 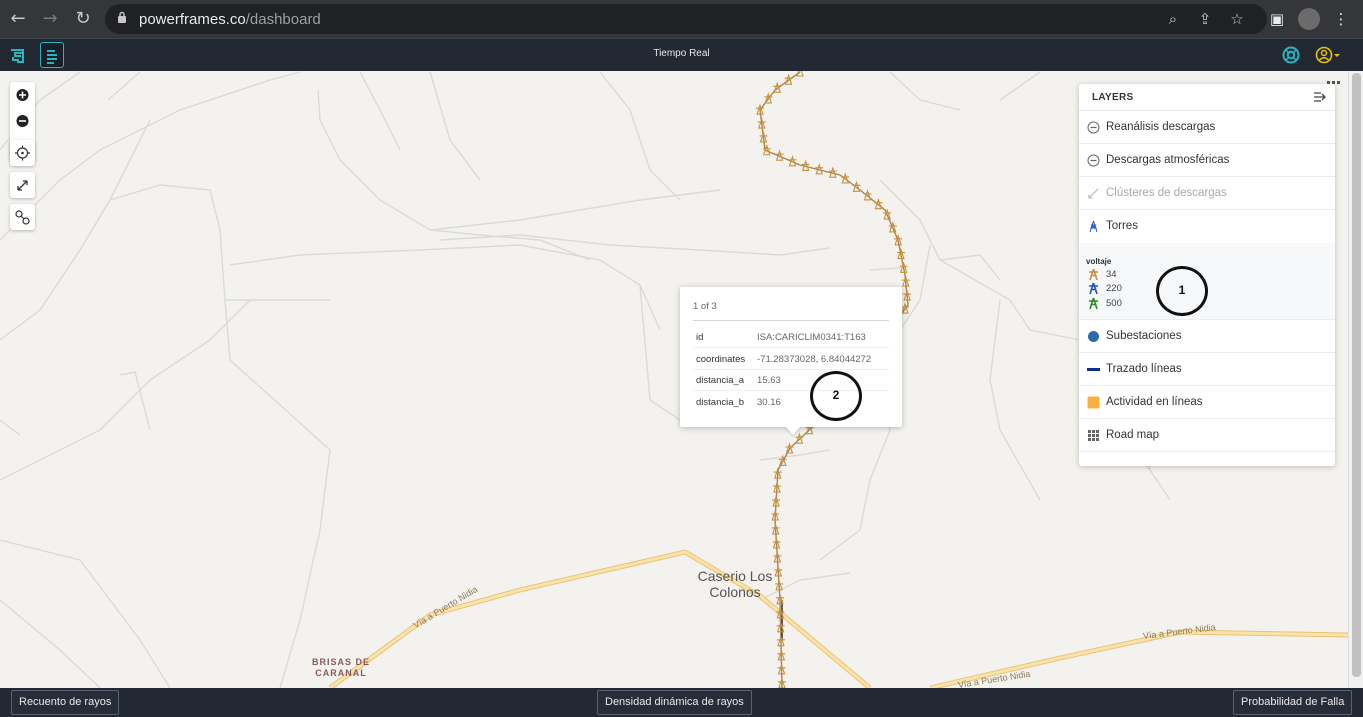 I want to click on lifebuoy-help-icon, so click(x=1291, y=55).